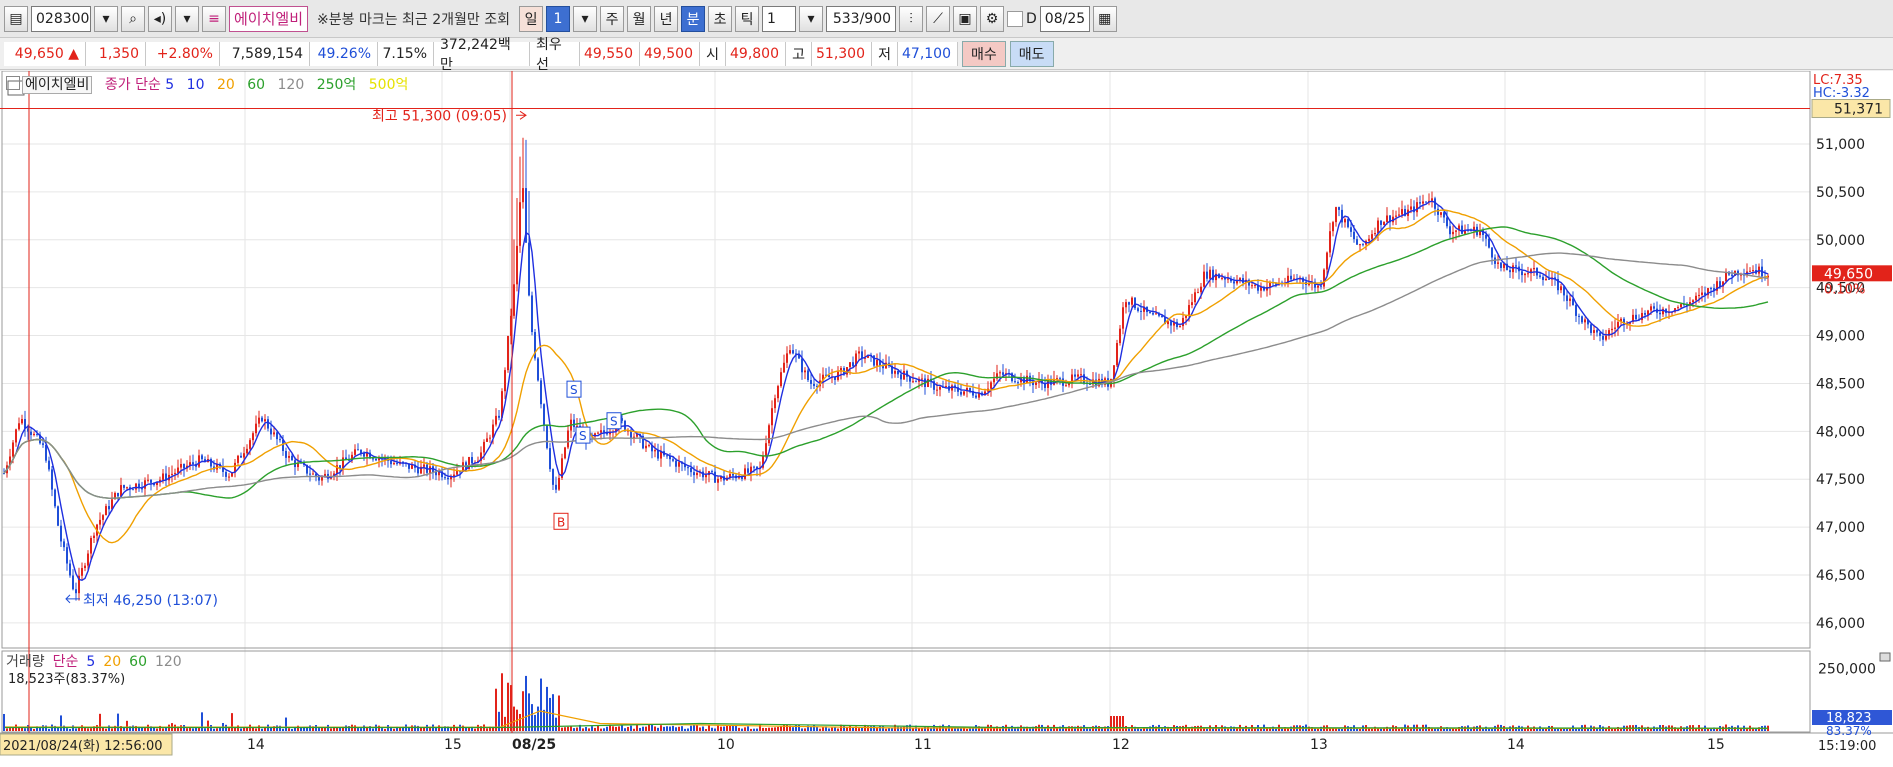  I want to click on search-icon: ⌕, so click(133, 18).